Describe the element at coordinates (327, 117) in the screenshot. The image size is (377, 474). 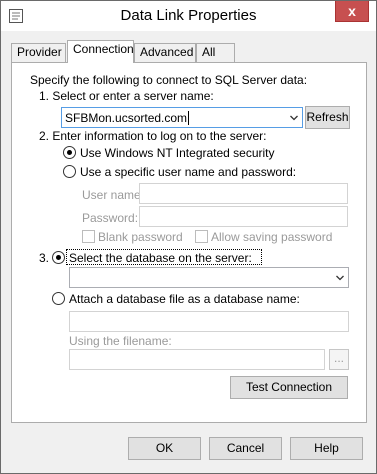
I see `refresh-button: Refresh` at that location.